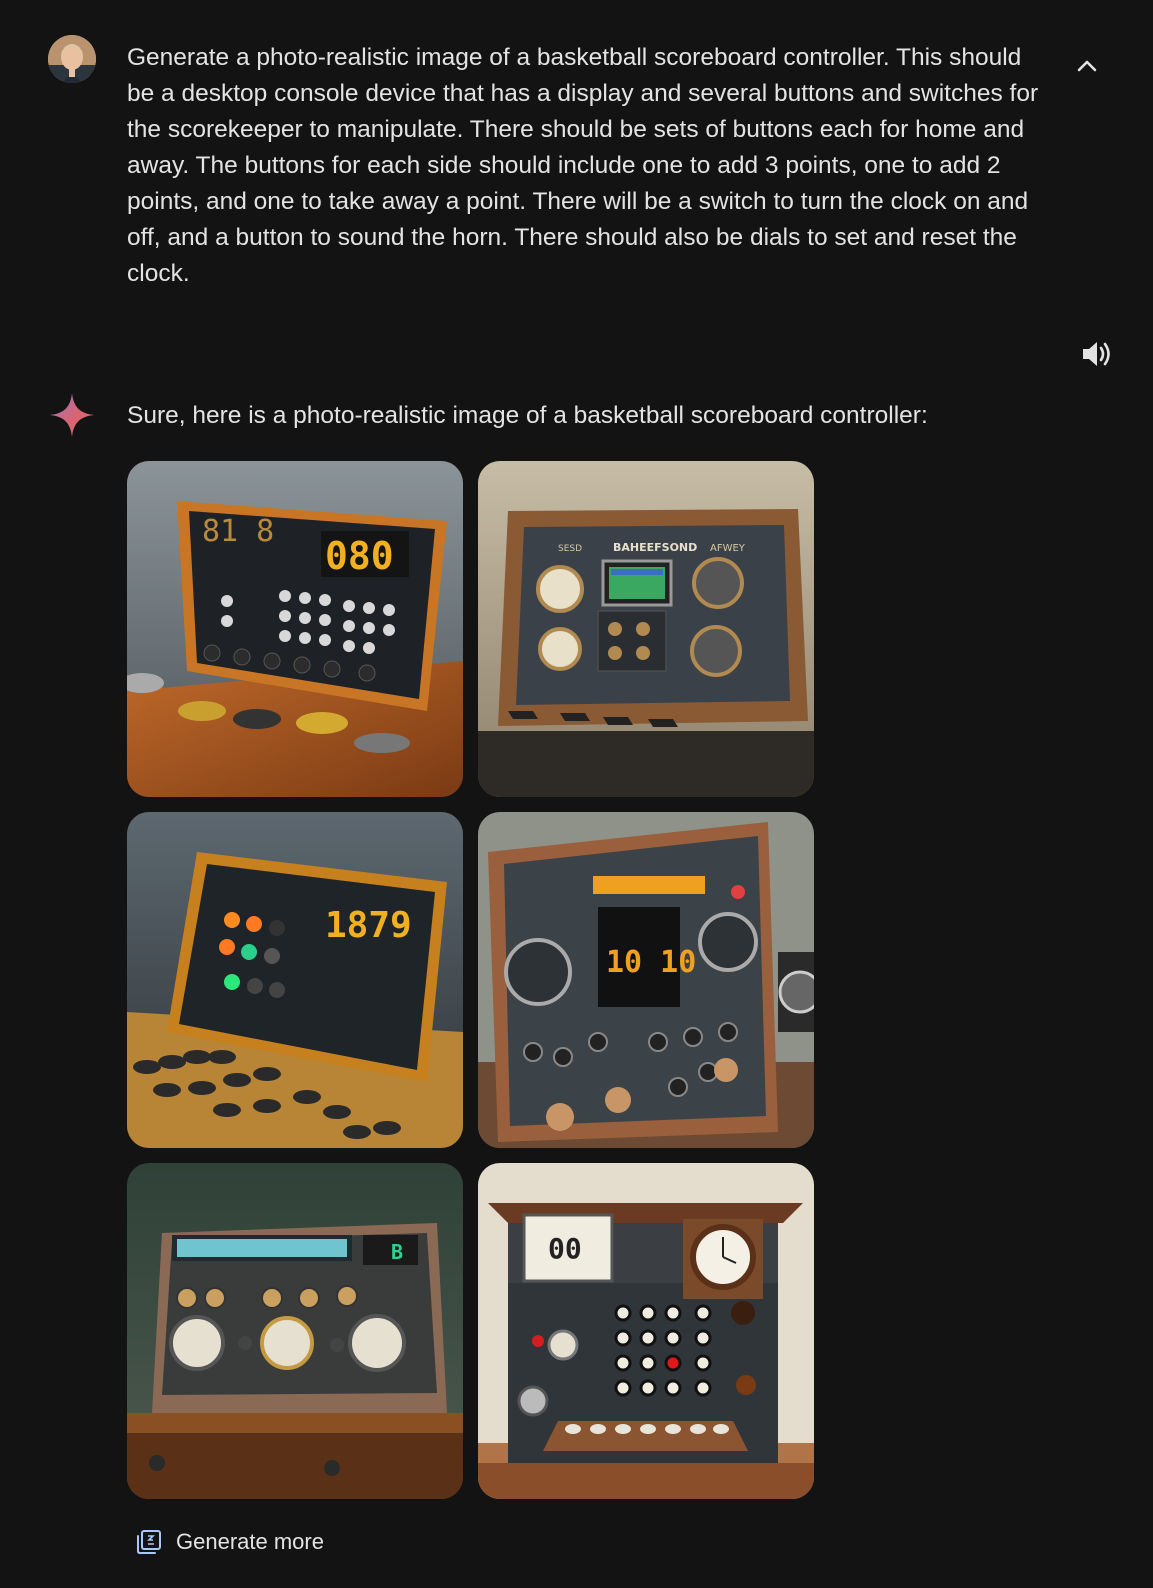  I want to click on collapse-prompt-button, so click(1087, 66).